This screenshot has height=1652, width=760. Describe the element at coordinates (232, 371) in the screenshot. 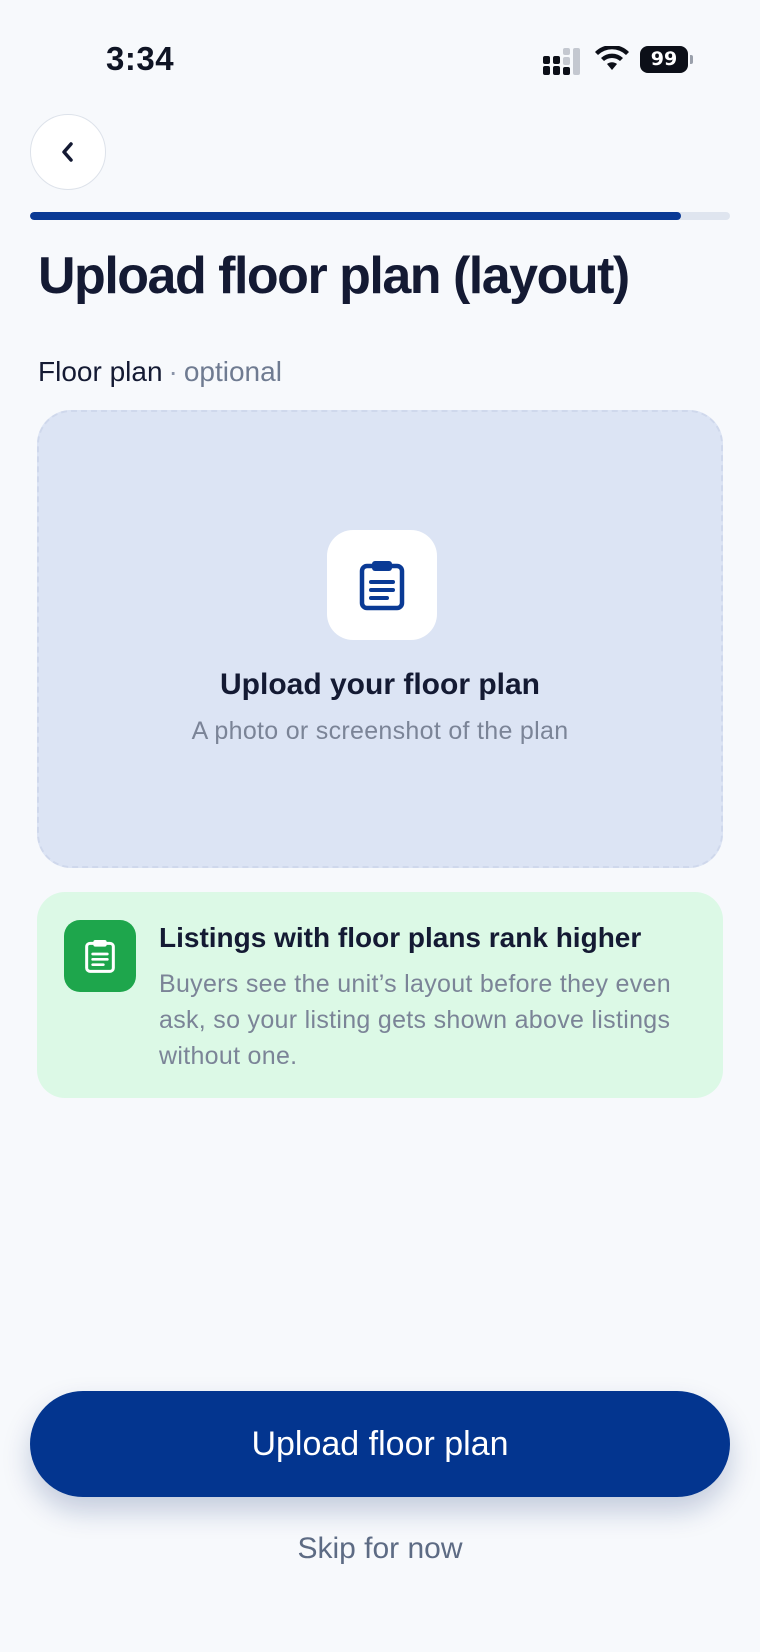

I see `optional-label: optional` at that location.